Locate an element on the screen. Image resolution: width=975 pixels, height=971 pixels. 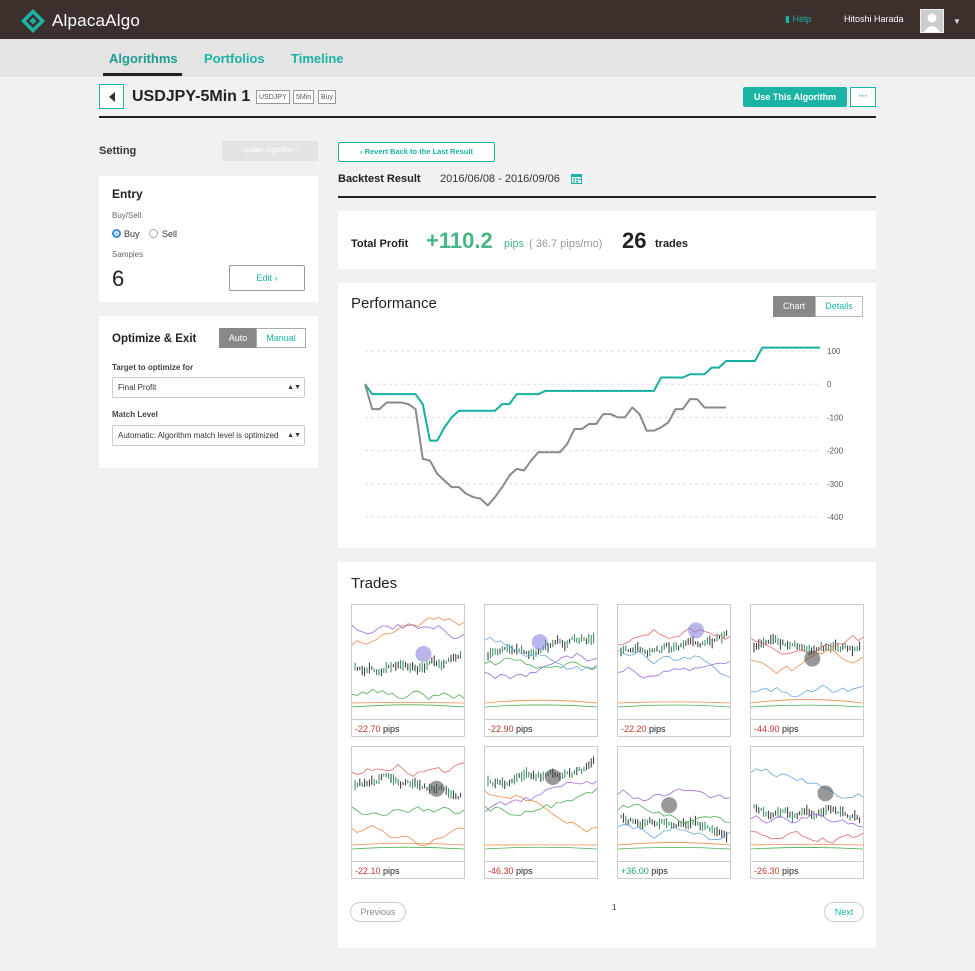
back-button is located at coordinates (111, 96).